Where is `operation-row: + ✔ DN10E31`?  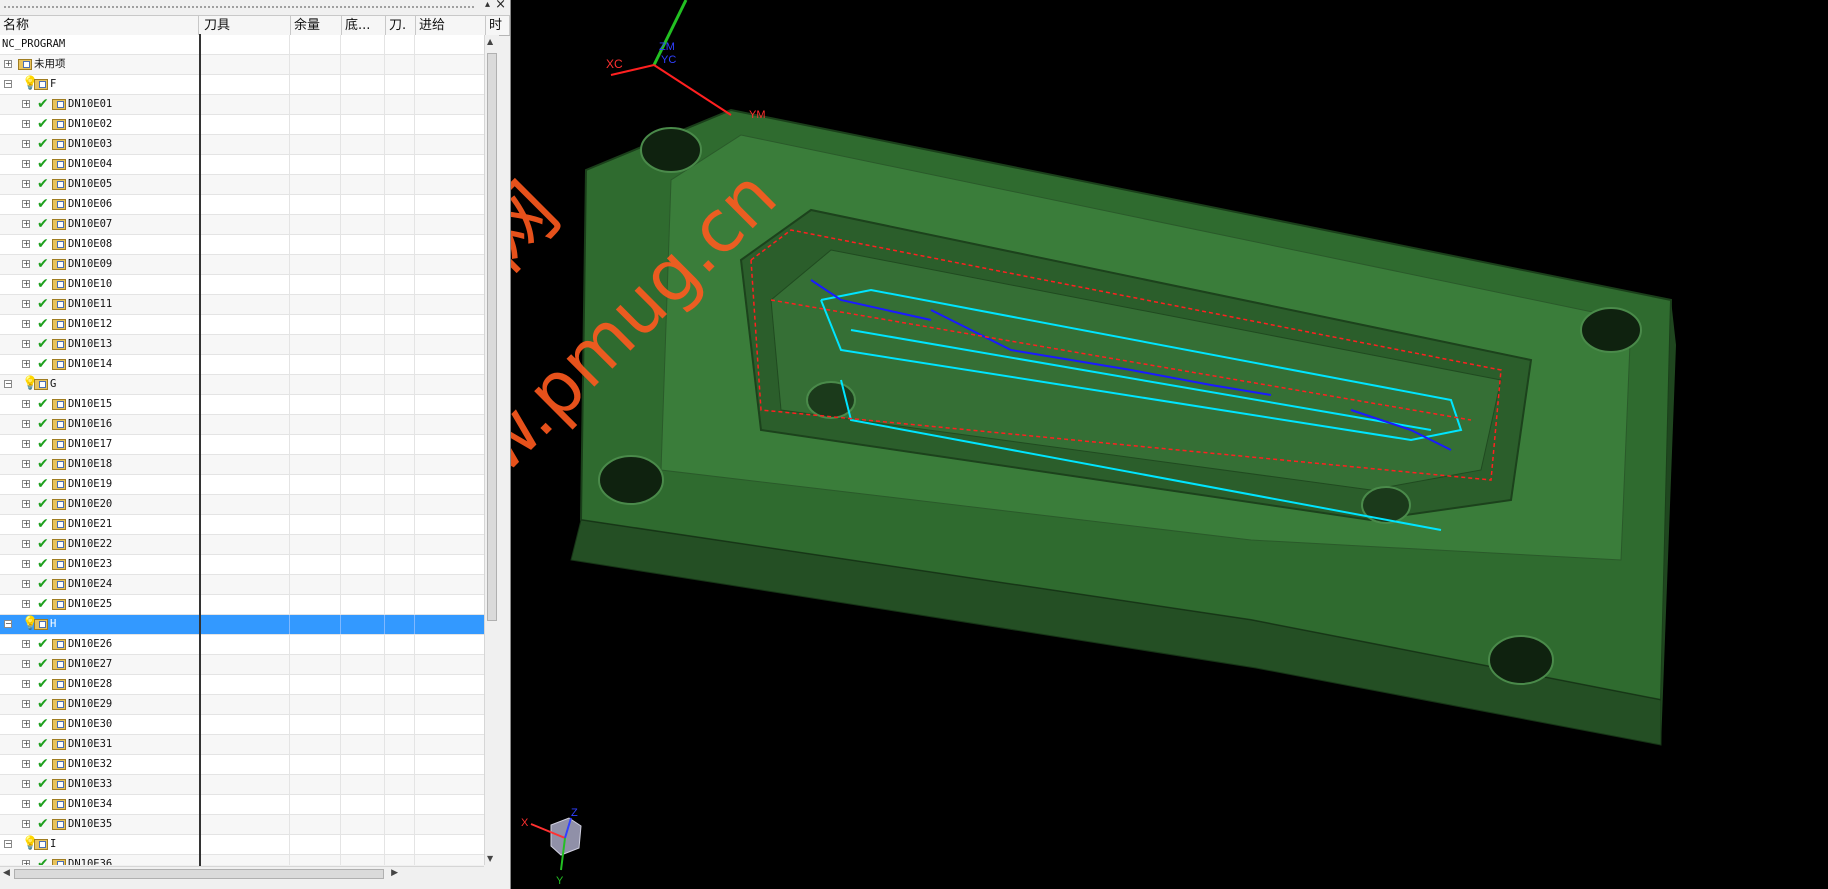
operation-row: + ✔ DN10E31 is located at coordinates (242, 745).